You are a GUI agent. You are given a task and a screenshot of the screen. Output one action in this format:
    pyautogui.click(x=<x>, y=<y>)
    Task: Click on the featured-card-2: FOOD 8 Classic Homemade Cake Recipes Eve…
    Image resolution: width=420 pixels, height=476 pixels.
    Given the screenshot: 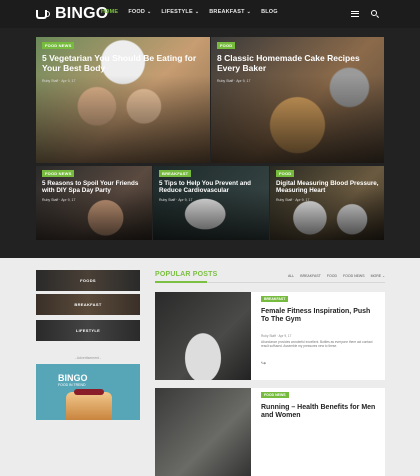 What is the action you would take?
    pyautogui.click(x=297, y=100)
    